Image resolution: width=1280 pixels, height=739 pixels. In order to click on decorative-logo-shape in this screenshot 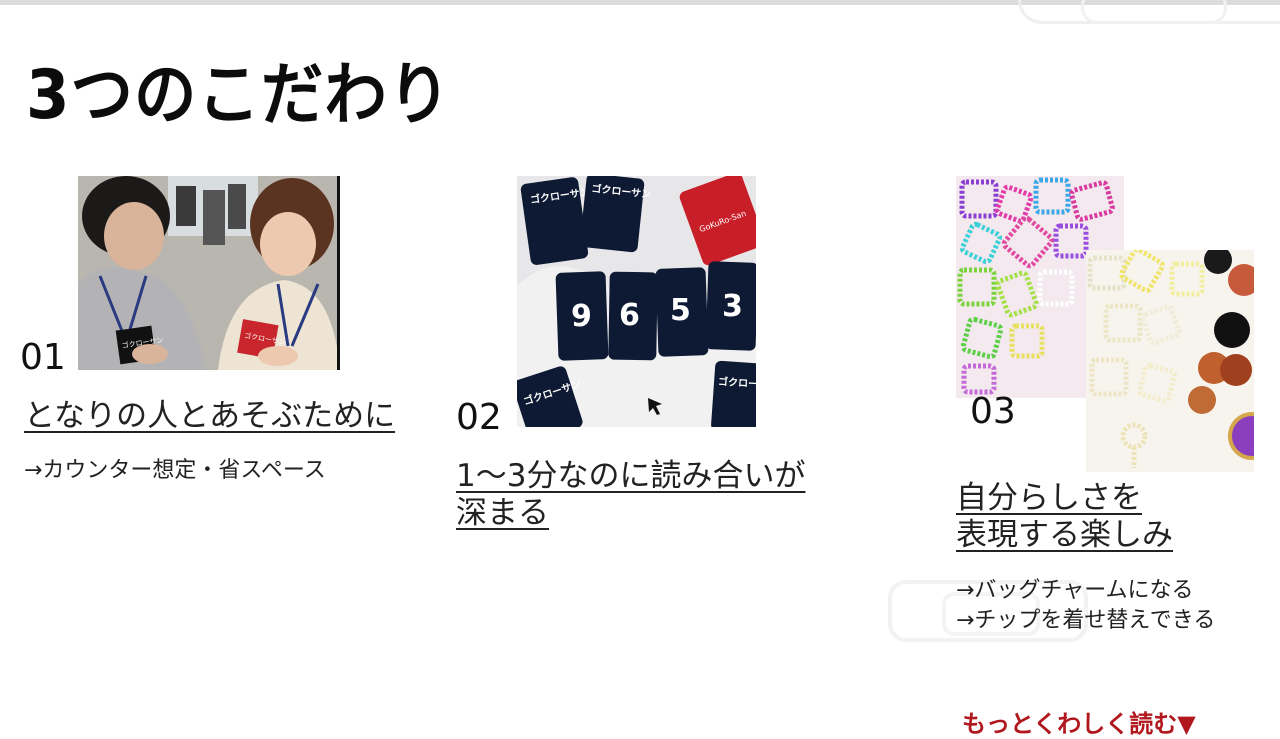, I will do `click(1149, 12)`.